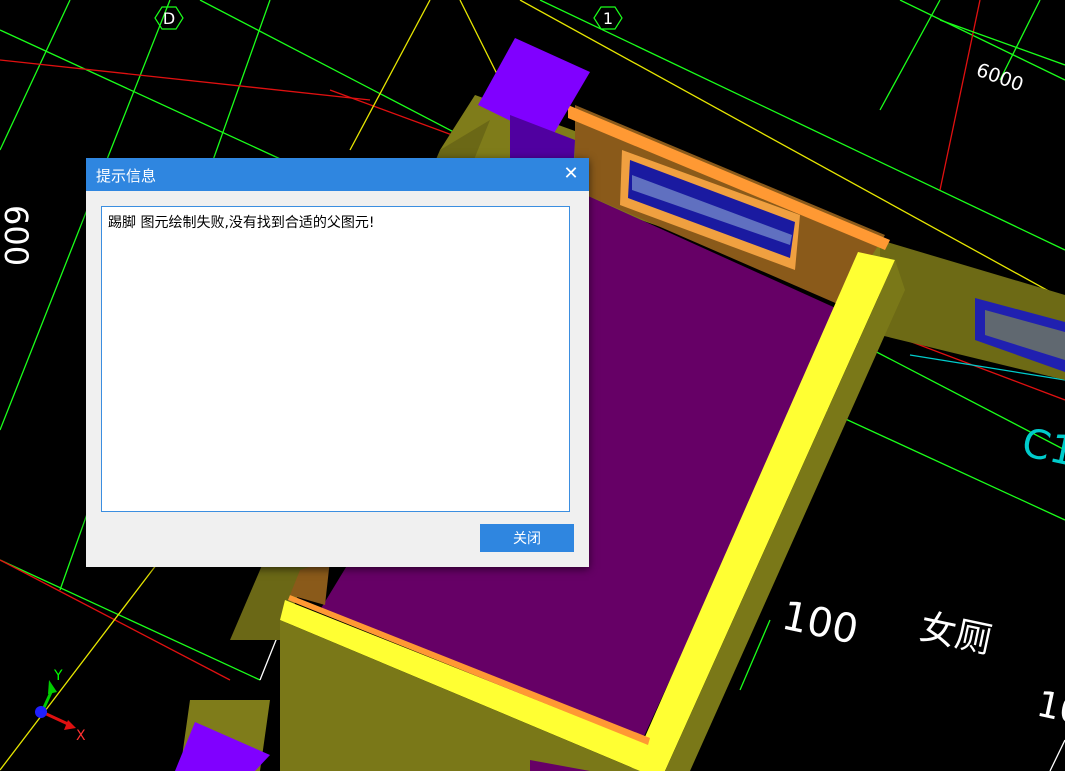 Image resolution: width=1065 pixels, height=771 pixels. I want to click on room-label: 女厕, so click(955, 634).